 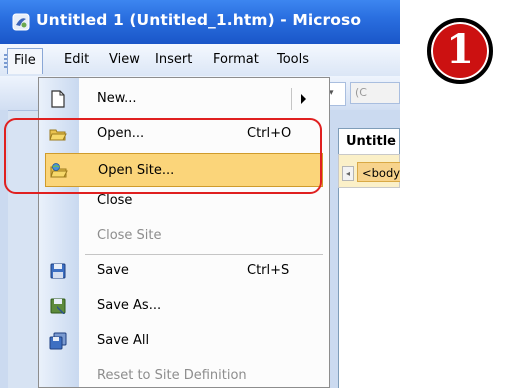 What do you see at coordinates (129, 235) in the screenshot?
I see `menu-item-label: Close Site` at bounding box center [129, 235].